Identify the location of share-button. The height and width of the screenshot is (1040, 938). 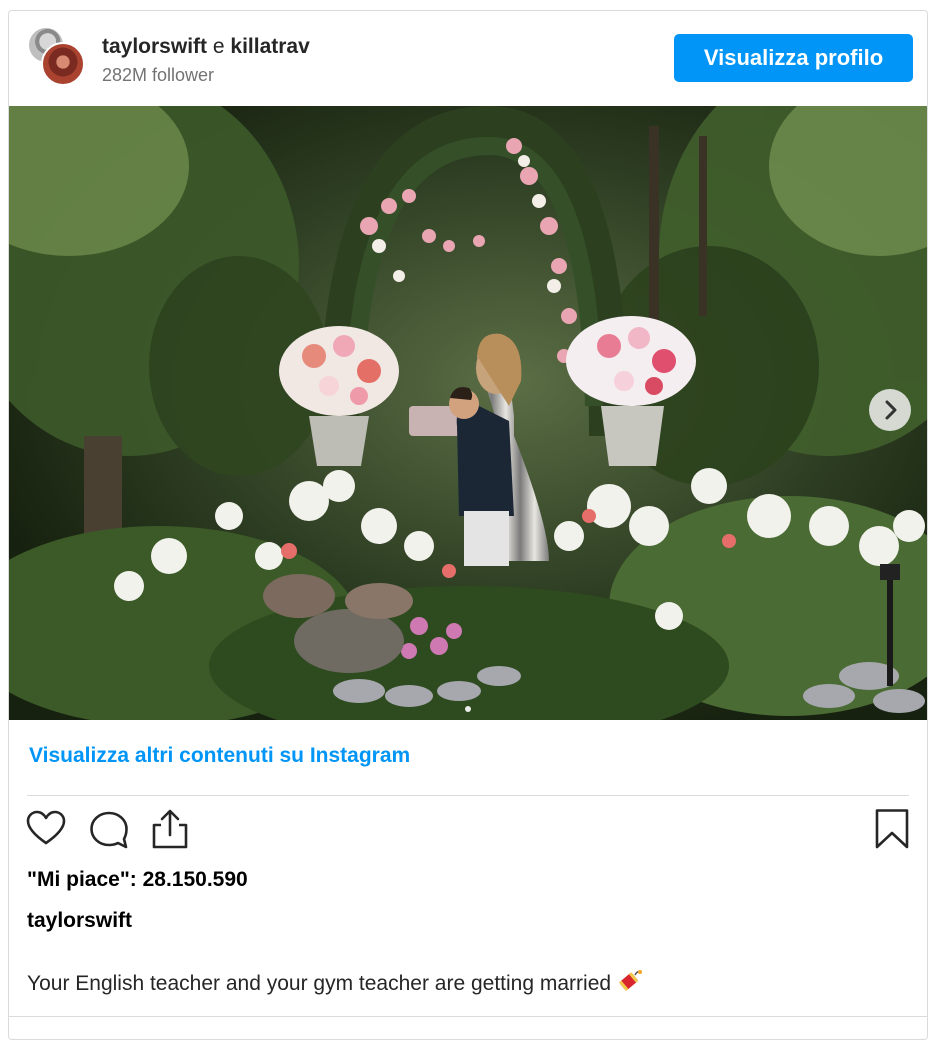
(170, 829).